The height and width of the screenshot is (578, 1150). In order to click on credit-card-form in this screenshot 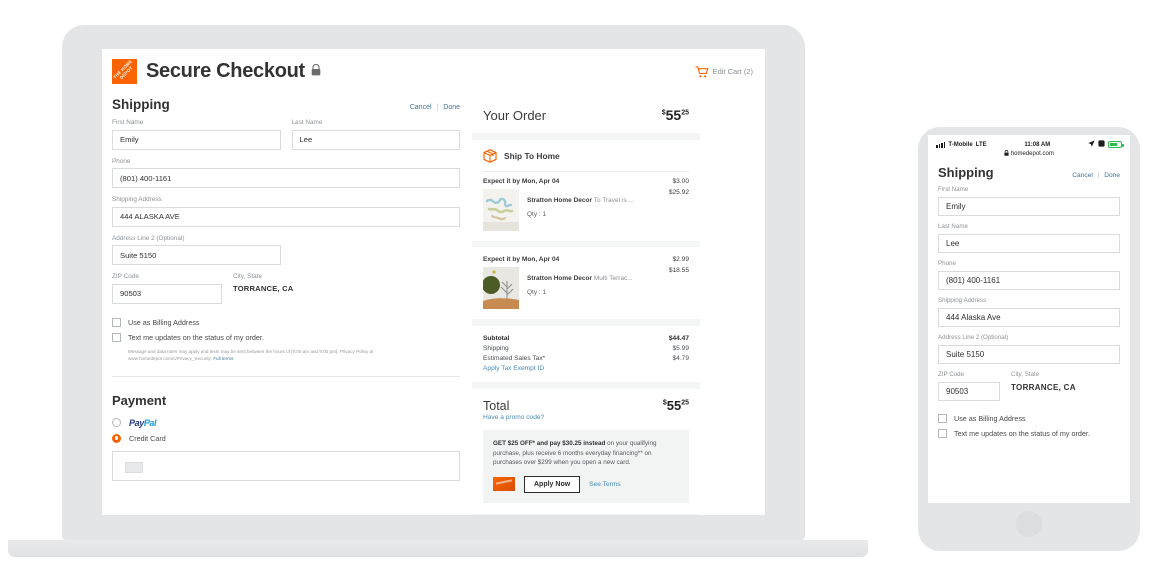, I will do `click(286, 465)`.